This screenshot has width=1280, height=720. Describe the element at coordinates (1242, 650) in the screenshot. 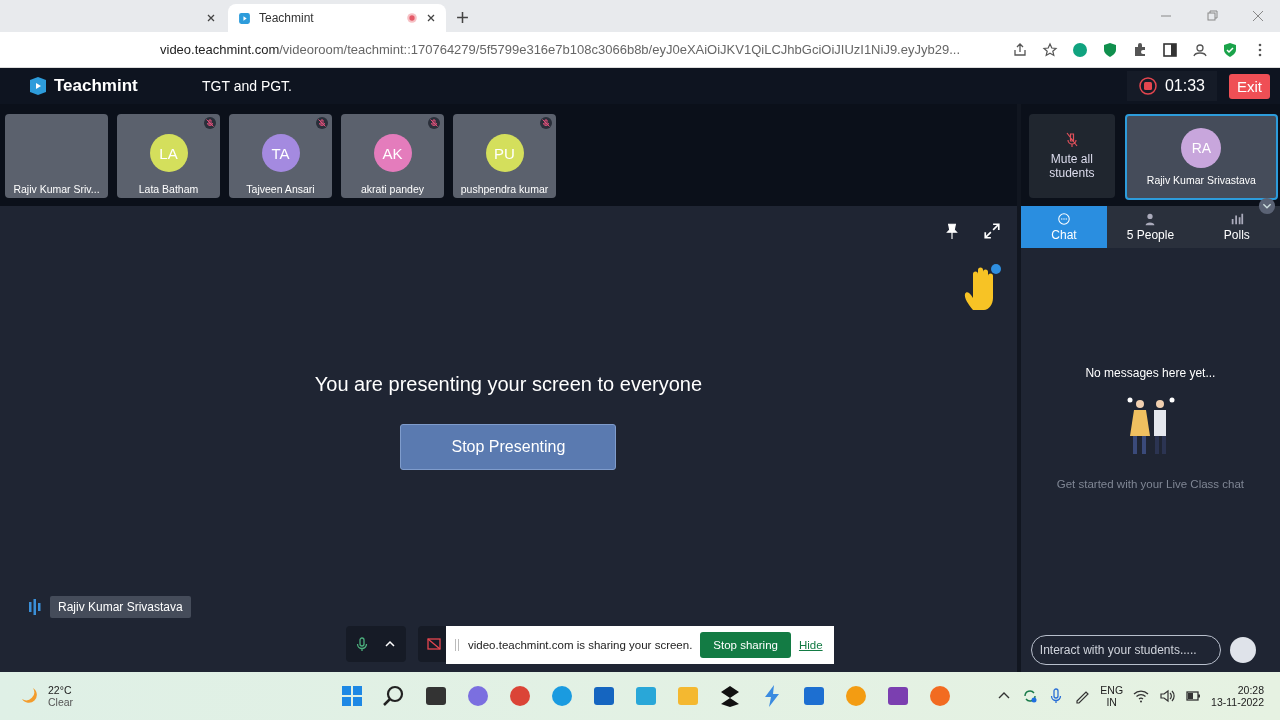

I see `send-button-icon` at that location.